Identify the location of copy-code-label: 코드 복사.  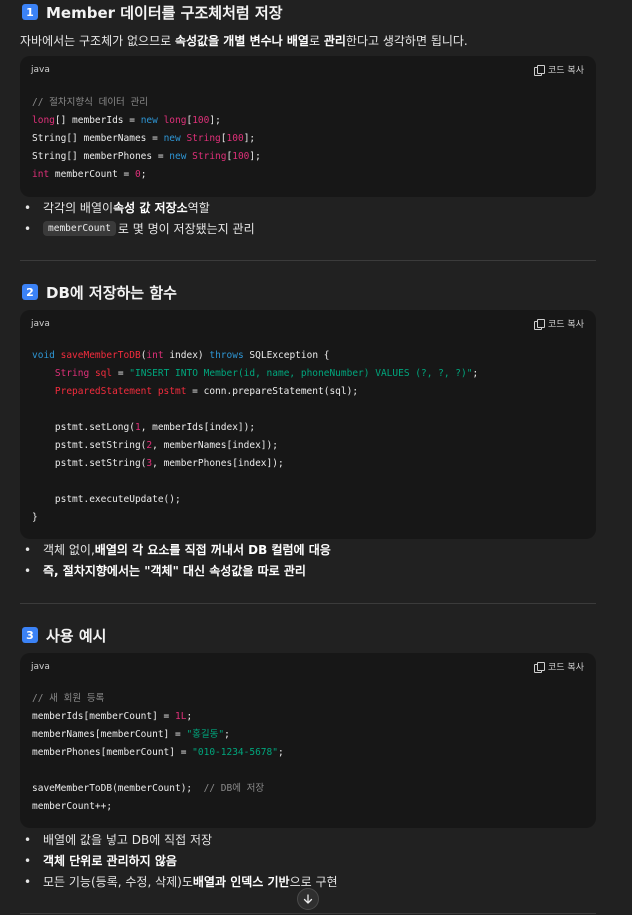
(566, 325).